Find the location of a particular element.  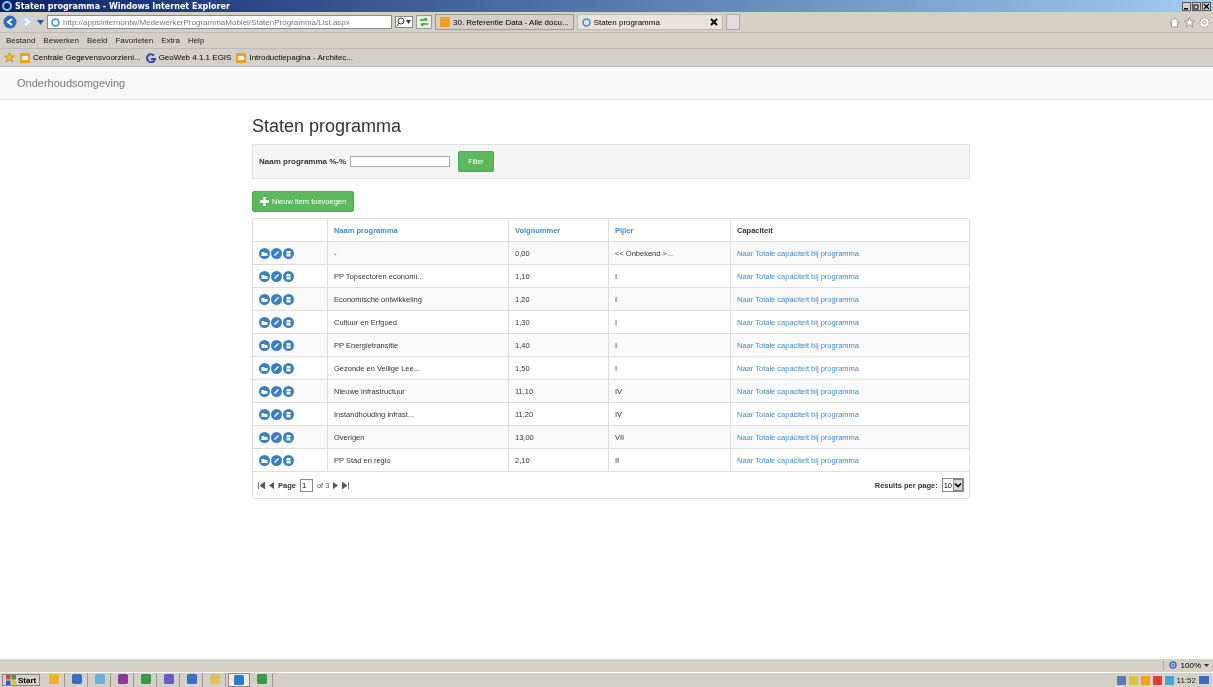

url-text: http://appsinternontw/MedewerkerProgrammaMobiel/StatenProgramma/List.aspx is located at coordinates (206, 22).